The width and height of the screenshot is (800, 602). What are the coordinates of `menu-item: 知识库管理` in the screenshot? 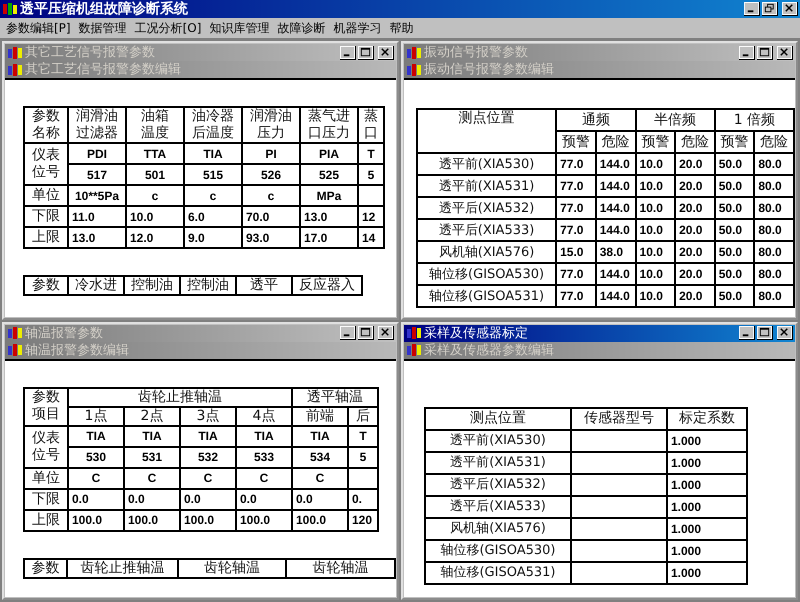 It's located at (241, 28).